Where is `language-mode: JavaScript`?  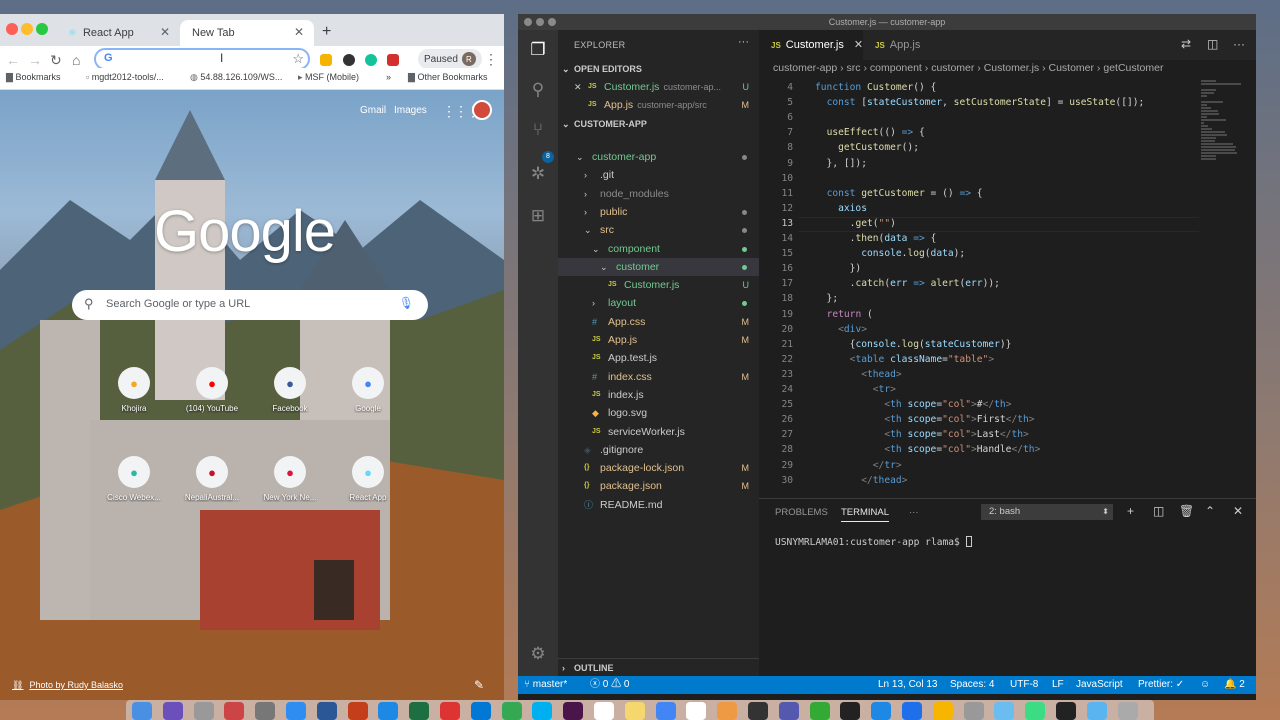
language-mode: JavaScript is located at coordinates (1099, 685).